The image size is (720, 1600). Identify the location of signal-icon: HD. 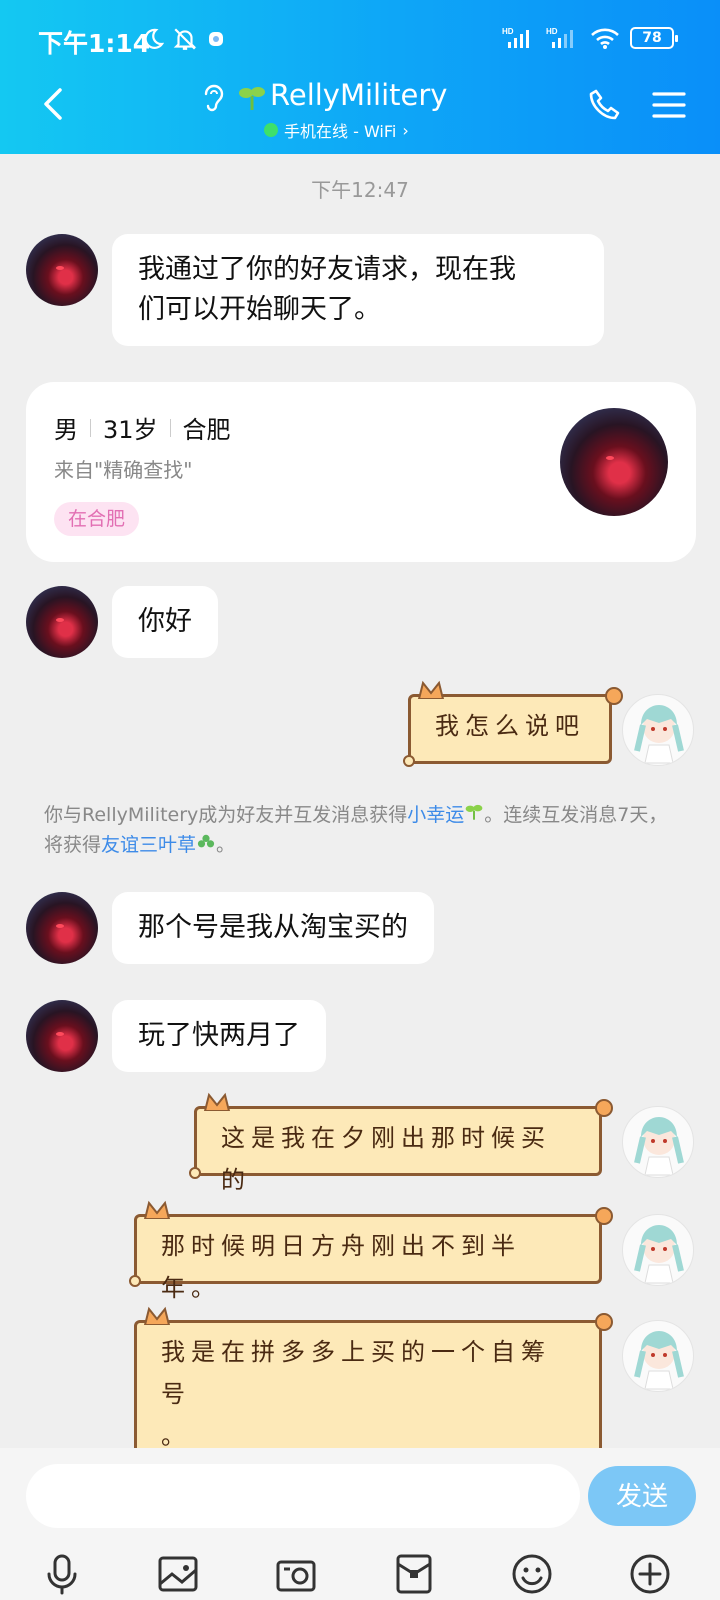
(515, 37).